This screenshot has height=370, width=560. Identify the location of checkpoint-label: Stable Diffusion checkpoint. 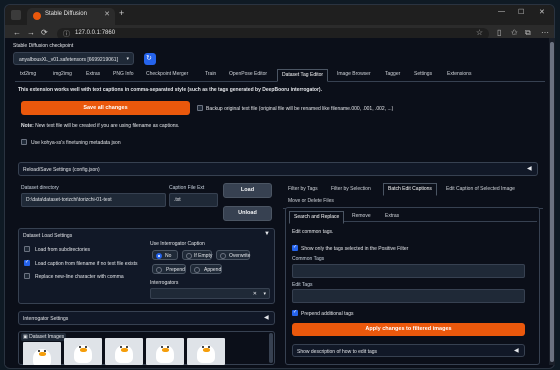
(43, 46).